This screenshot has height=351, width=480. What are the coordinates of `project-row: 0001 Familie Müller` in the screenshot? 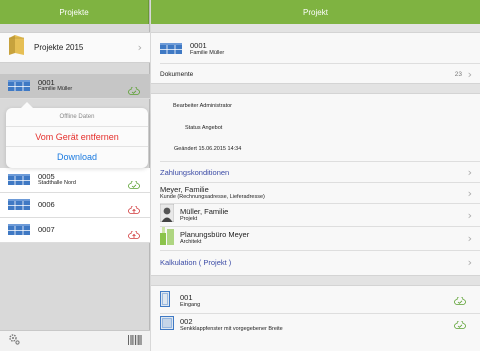 It's located at (75, 86).